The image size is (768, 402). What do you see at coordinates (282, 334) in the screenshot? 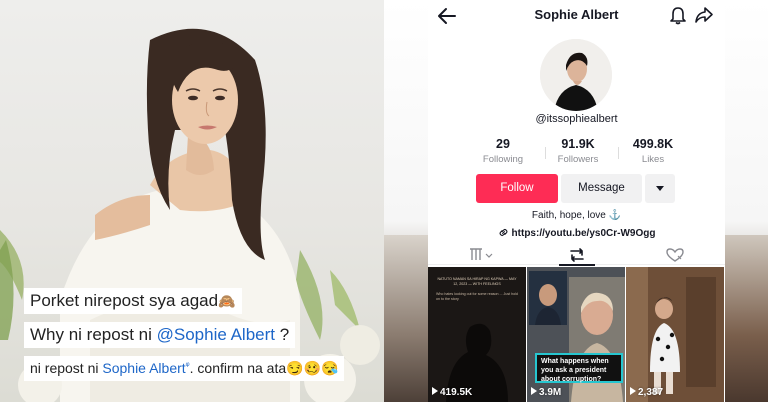
I see `caption-2-suffix: ?` at bounding box center [282, 334].